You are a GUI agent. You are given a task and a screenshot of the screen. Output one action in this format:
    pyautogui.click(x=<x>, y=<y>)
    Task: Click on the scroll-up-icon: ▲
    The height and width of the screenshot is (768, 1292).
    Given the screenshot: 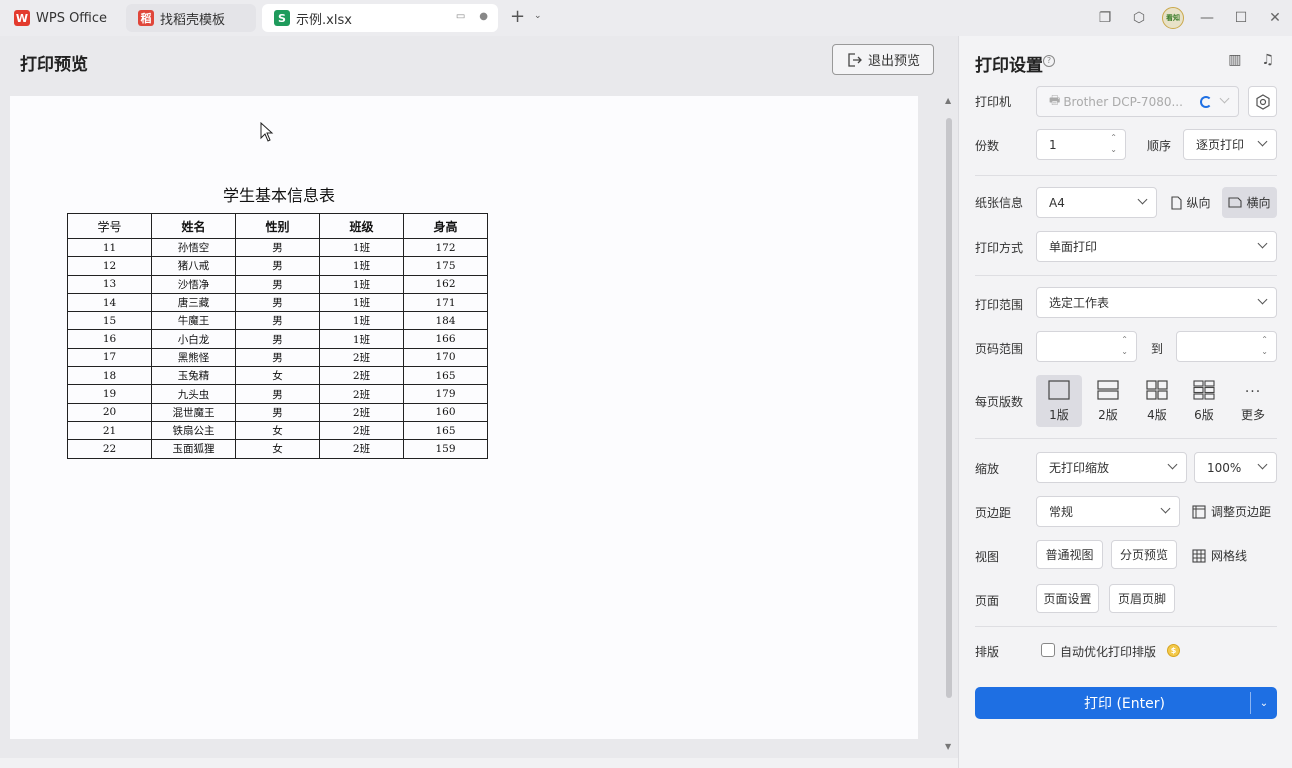 What is the action you would take?
    pyautogui.click(x=948, y=100)
    